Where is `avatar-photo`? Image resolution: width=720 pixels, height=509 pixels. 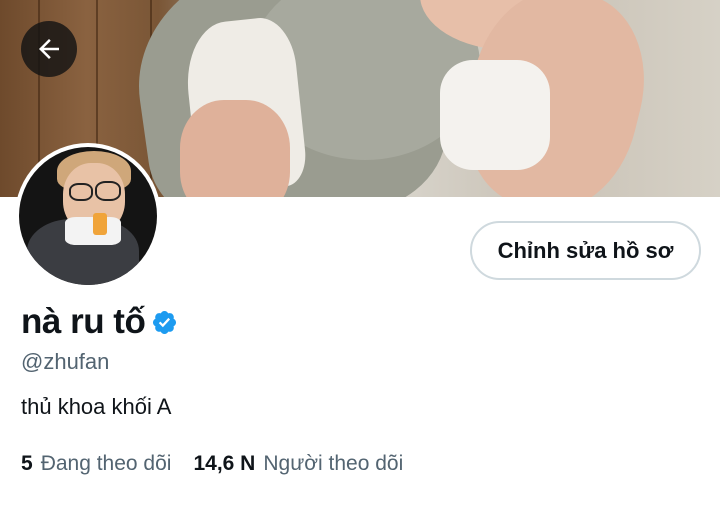
avatar-photo is located at coordinates (88, 216).